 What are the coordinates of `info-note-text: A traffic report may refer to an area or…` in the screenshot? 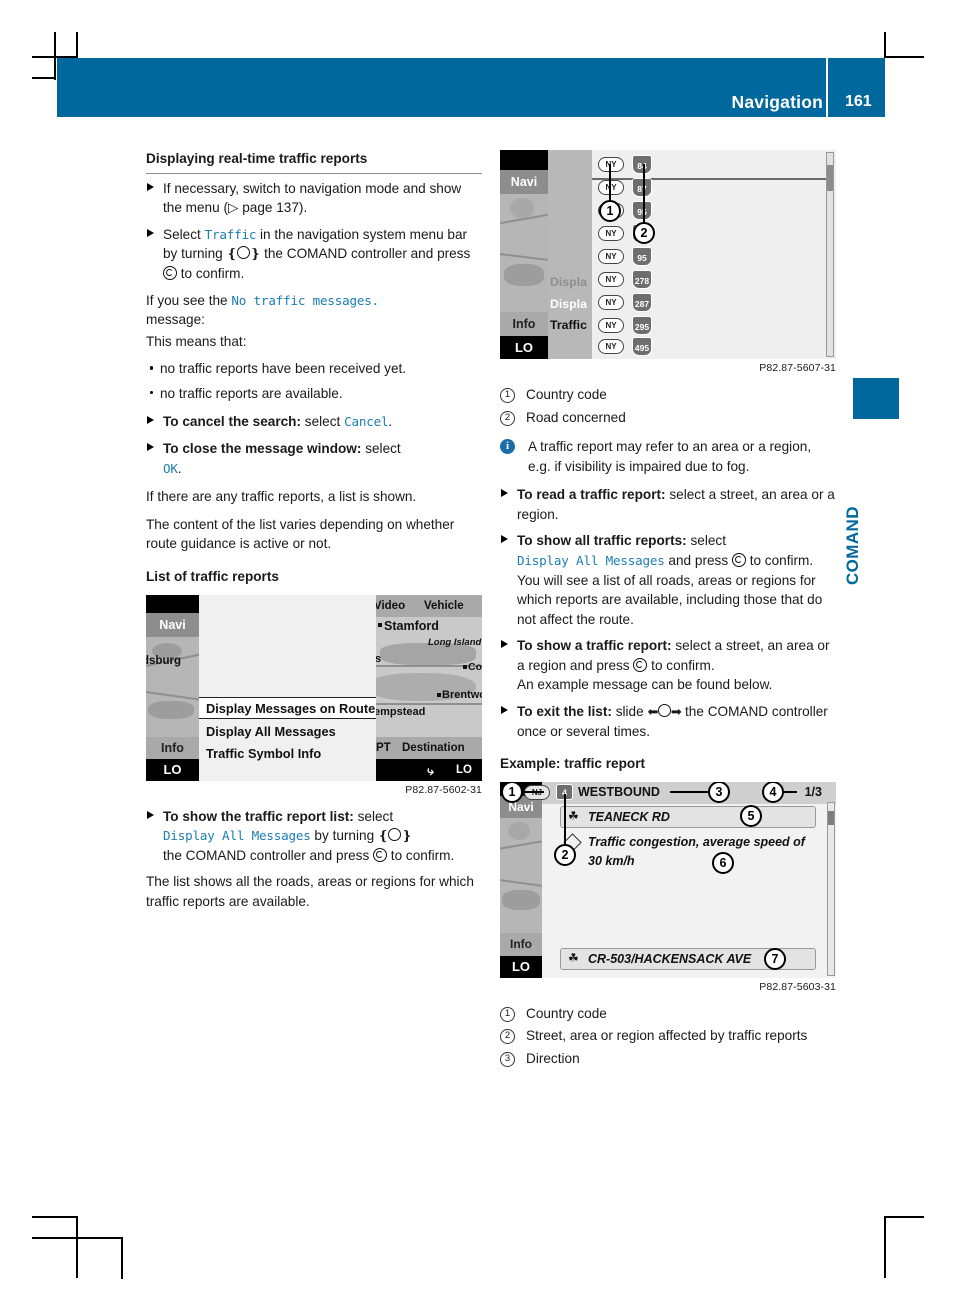 It's located at (670, 456).